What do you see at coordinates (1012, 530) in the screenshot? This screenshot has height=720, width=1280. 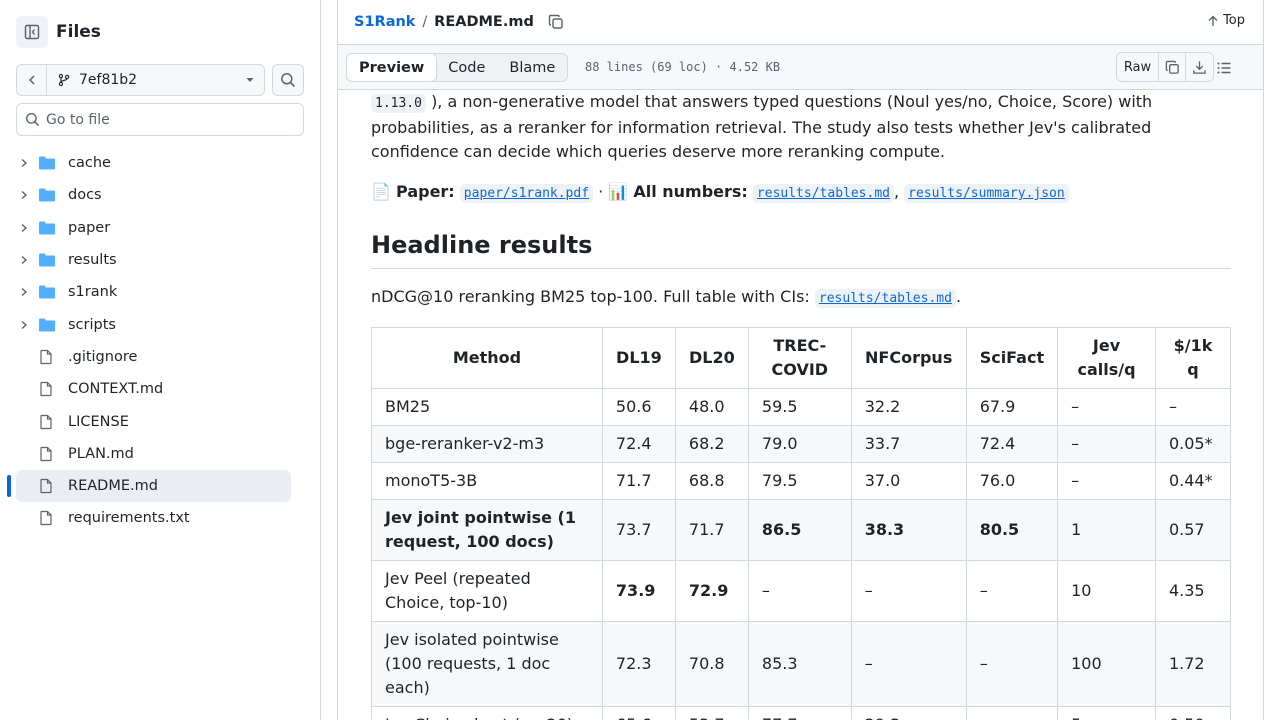 I see `table-cell: 80.5` at bounding box center [1012, 530].